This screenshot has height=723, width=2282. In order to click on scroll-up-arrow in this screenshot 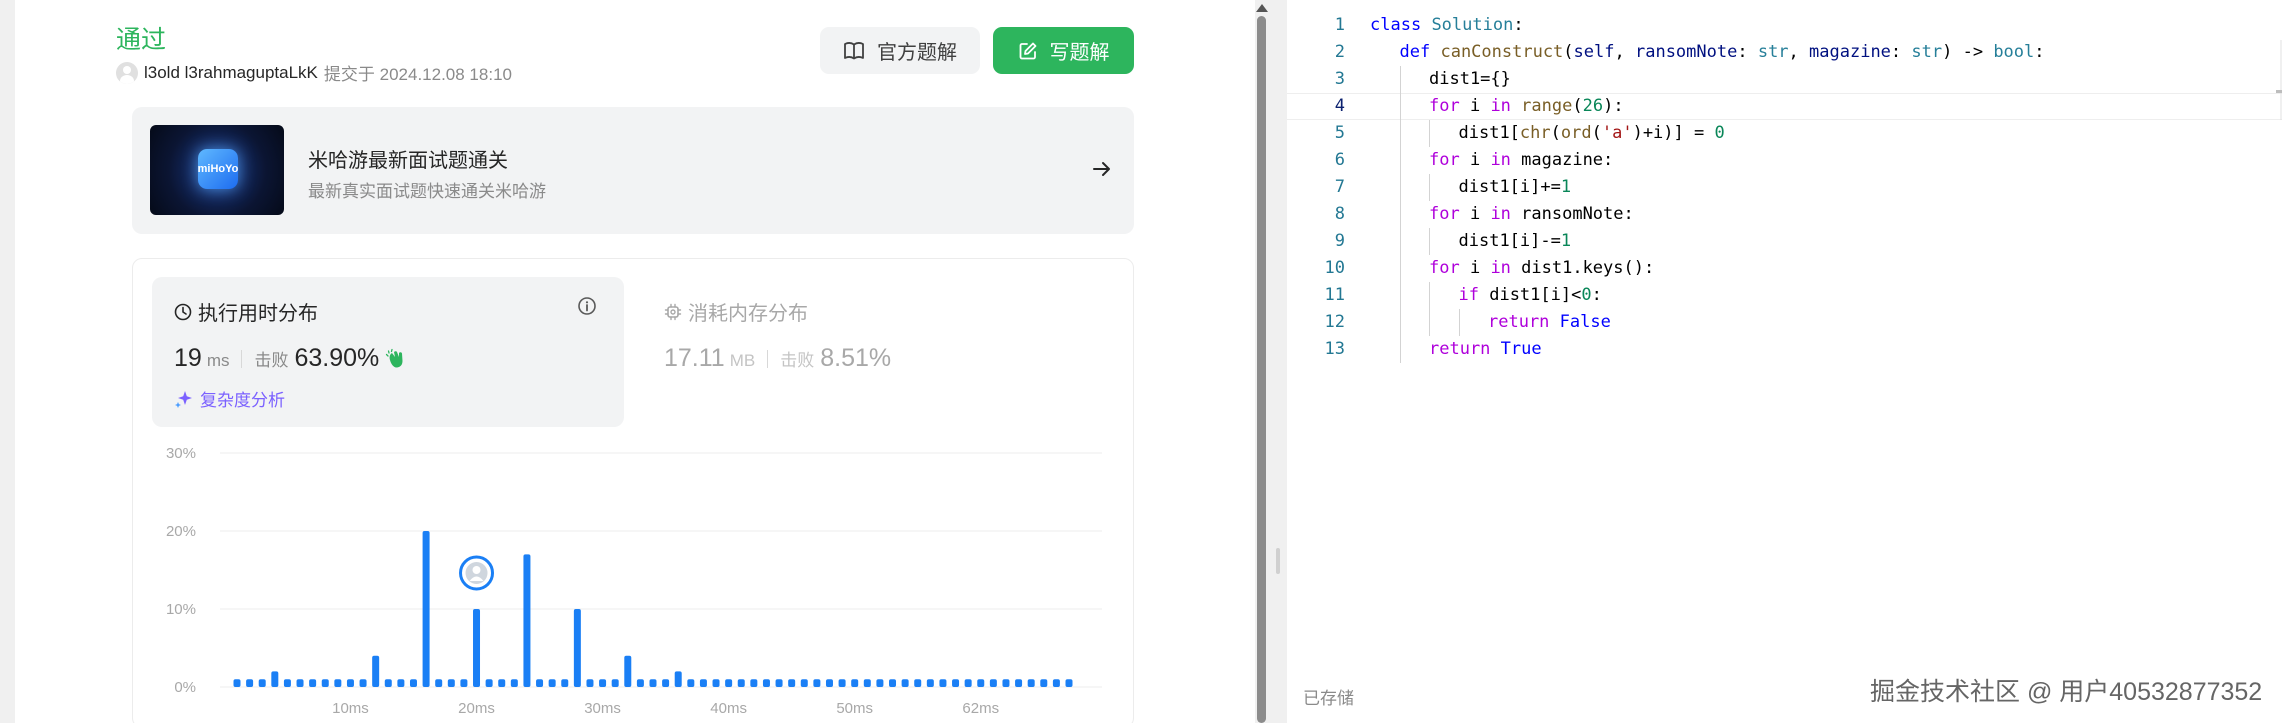, I will do `click(1262, 8)`.